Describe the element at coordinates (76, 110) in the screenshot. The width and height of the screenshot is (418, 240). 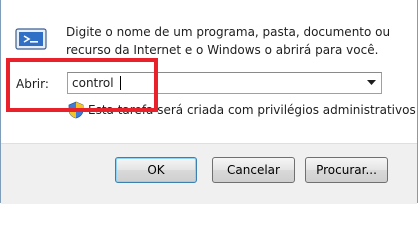
I see `uac-shield-icon` at that location.